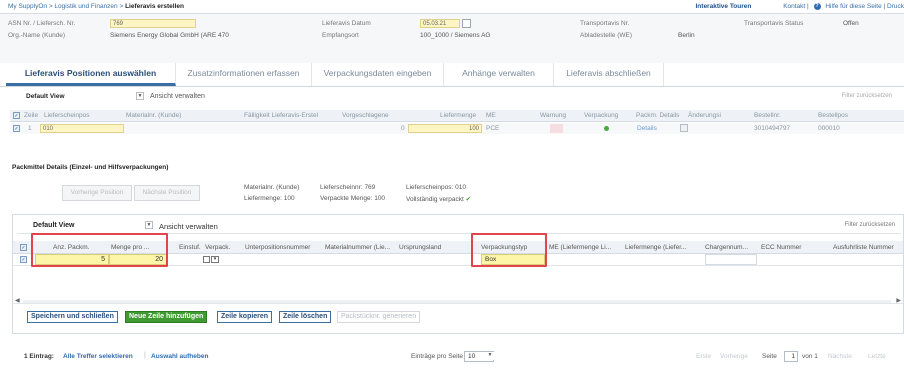 This screenshot has width=904, height=379. Describe the element at coordinates (767, 115) in the screenshot. I see `col-order: Bestellnr.` at that location.